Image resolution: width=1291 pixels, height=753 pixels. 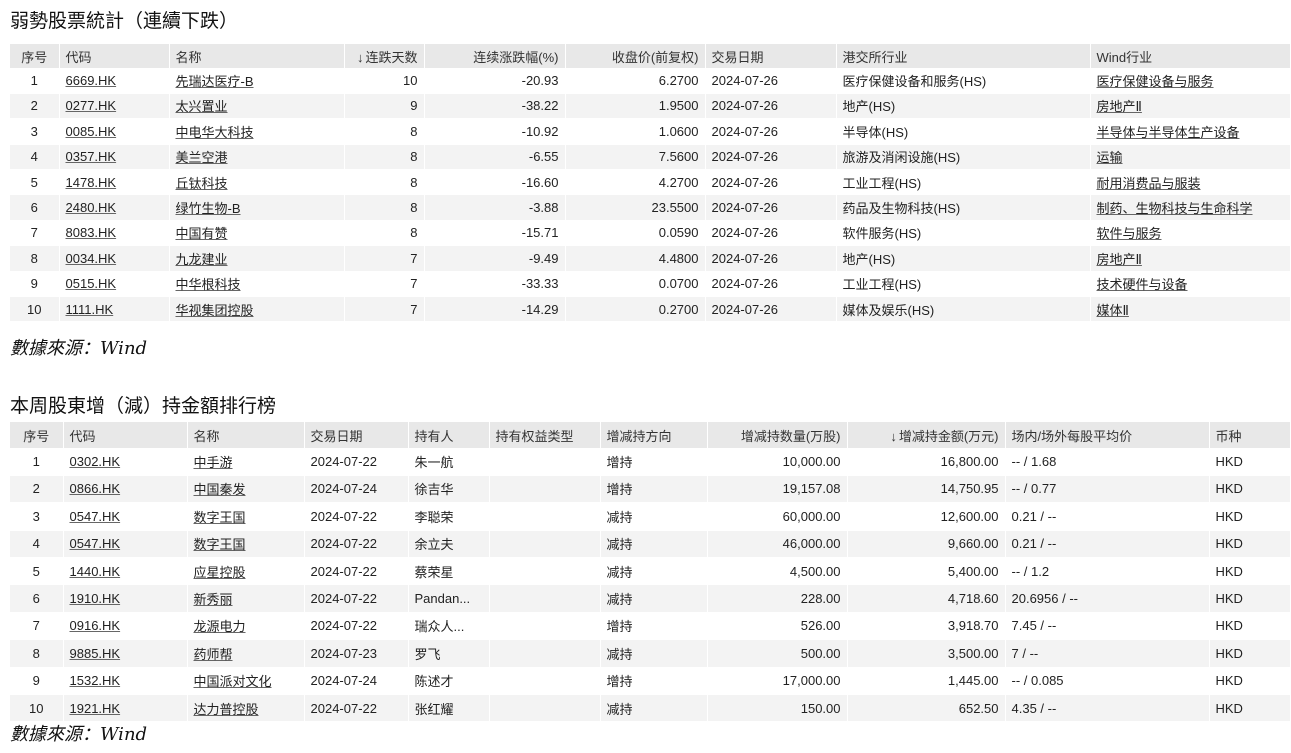 I want to click on stock-code-link: 0515.HK, so click(x=91, y=283).